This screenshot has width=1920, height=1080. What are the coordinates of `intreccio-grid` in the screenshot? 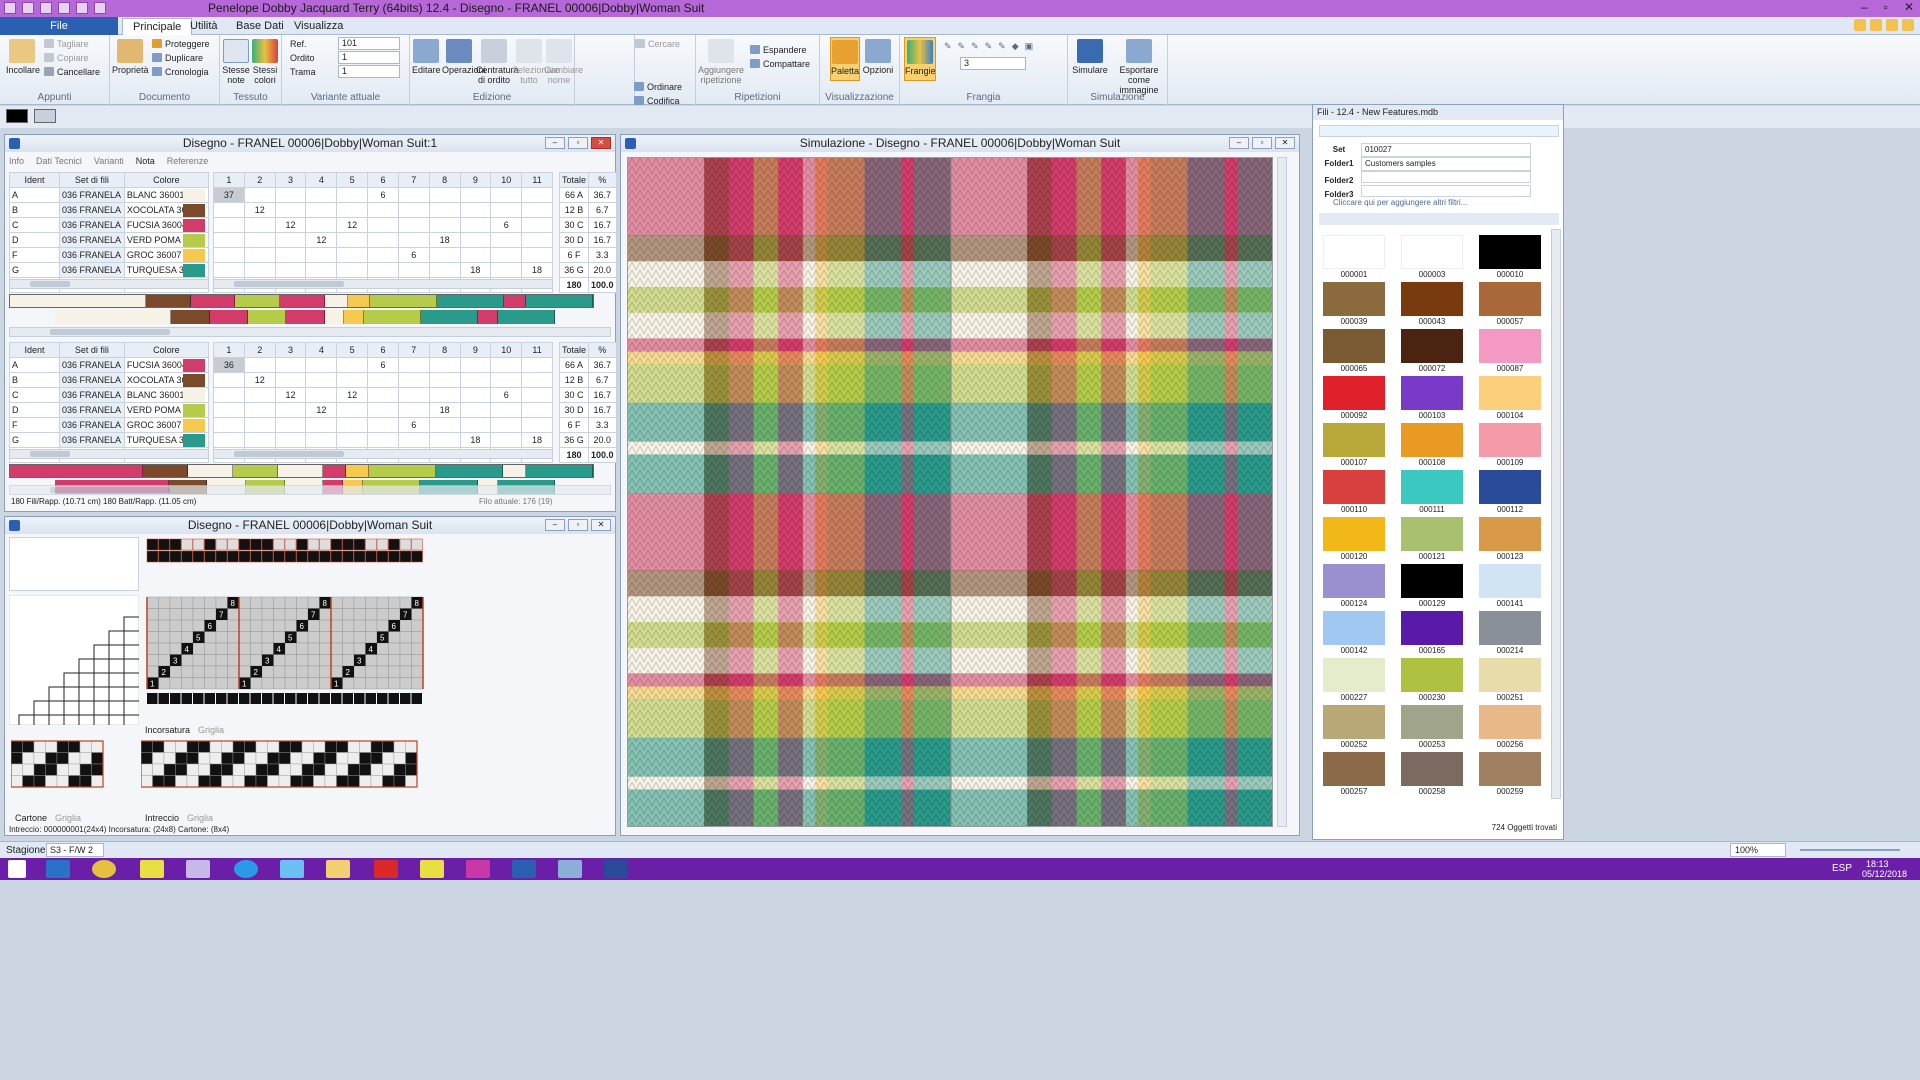 It's located at (284, 764).